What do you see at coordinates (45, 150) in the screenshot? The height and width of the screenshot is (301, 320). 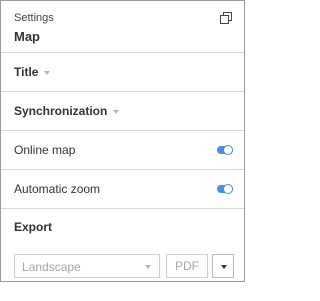 I see `online-map-label: Online map` at bounding box center [45, 150].